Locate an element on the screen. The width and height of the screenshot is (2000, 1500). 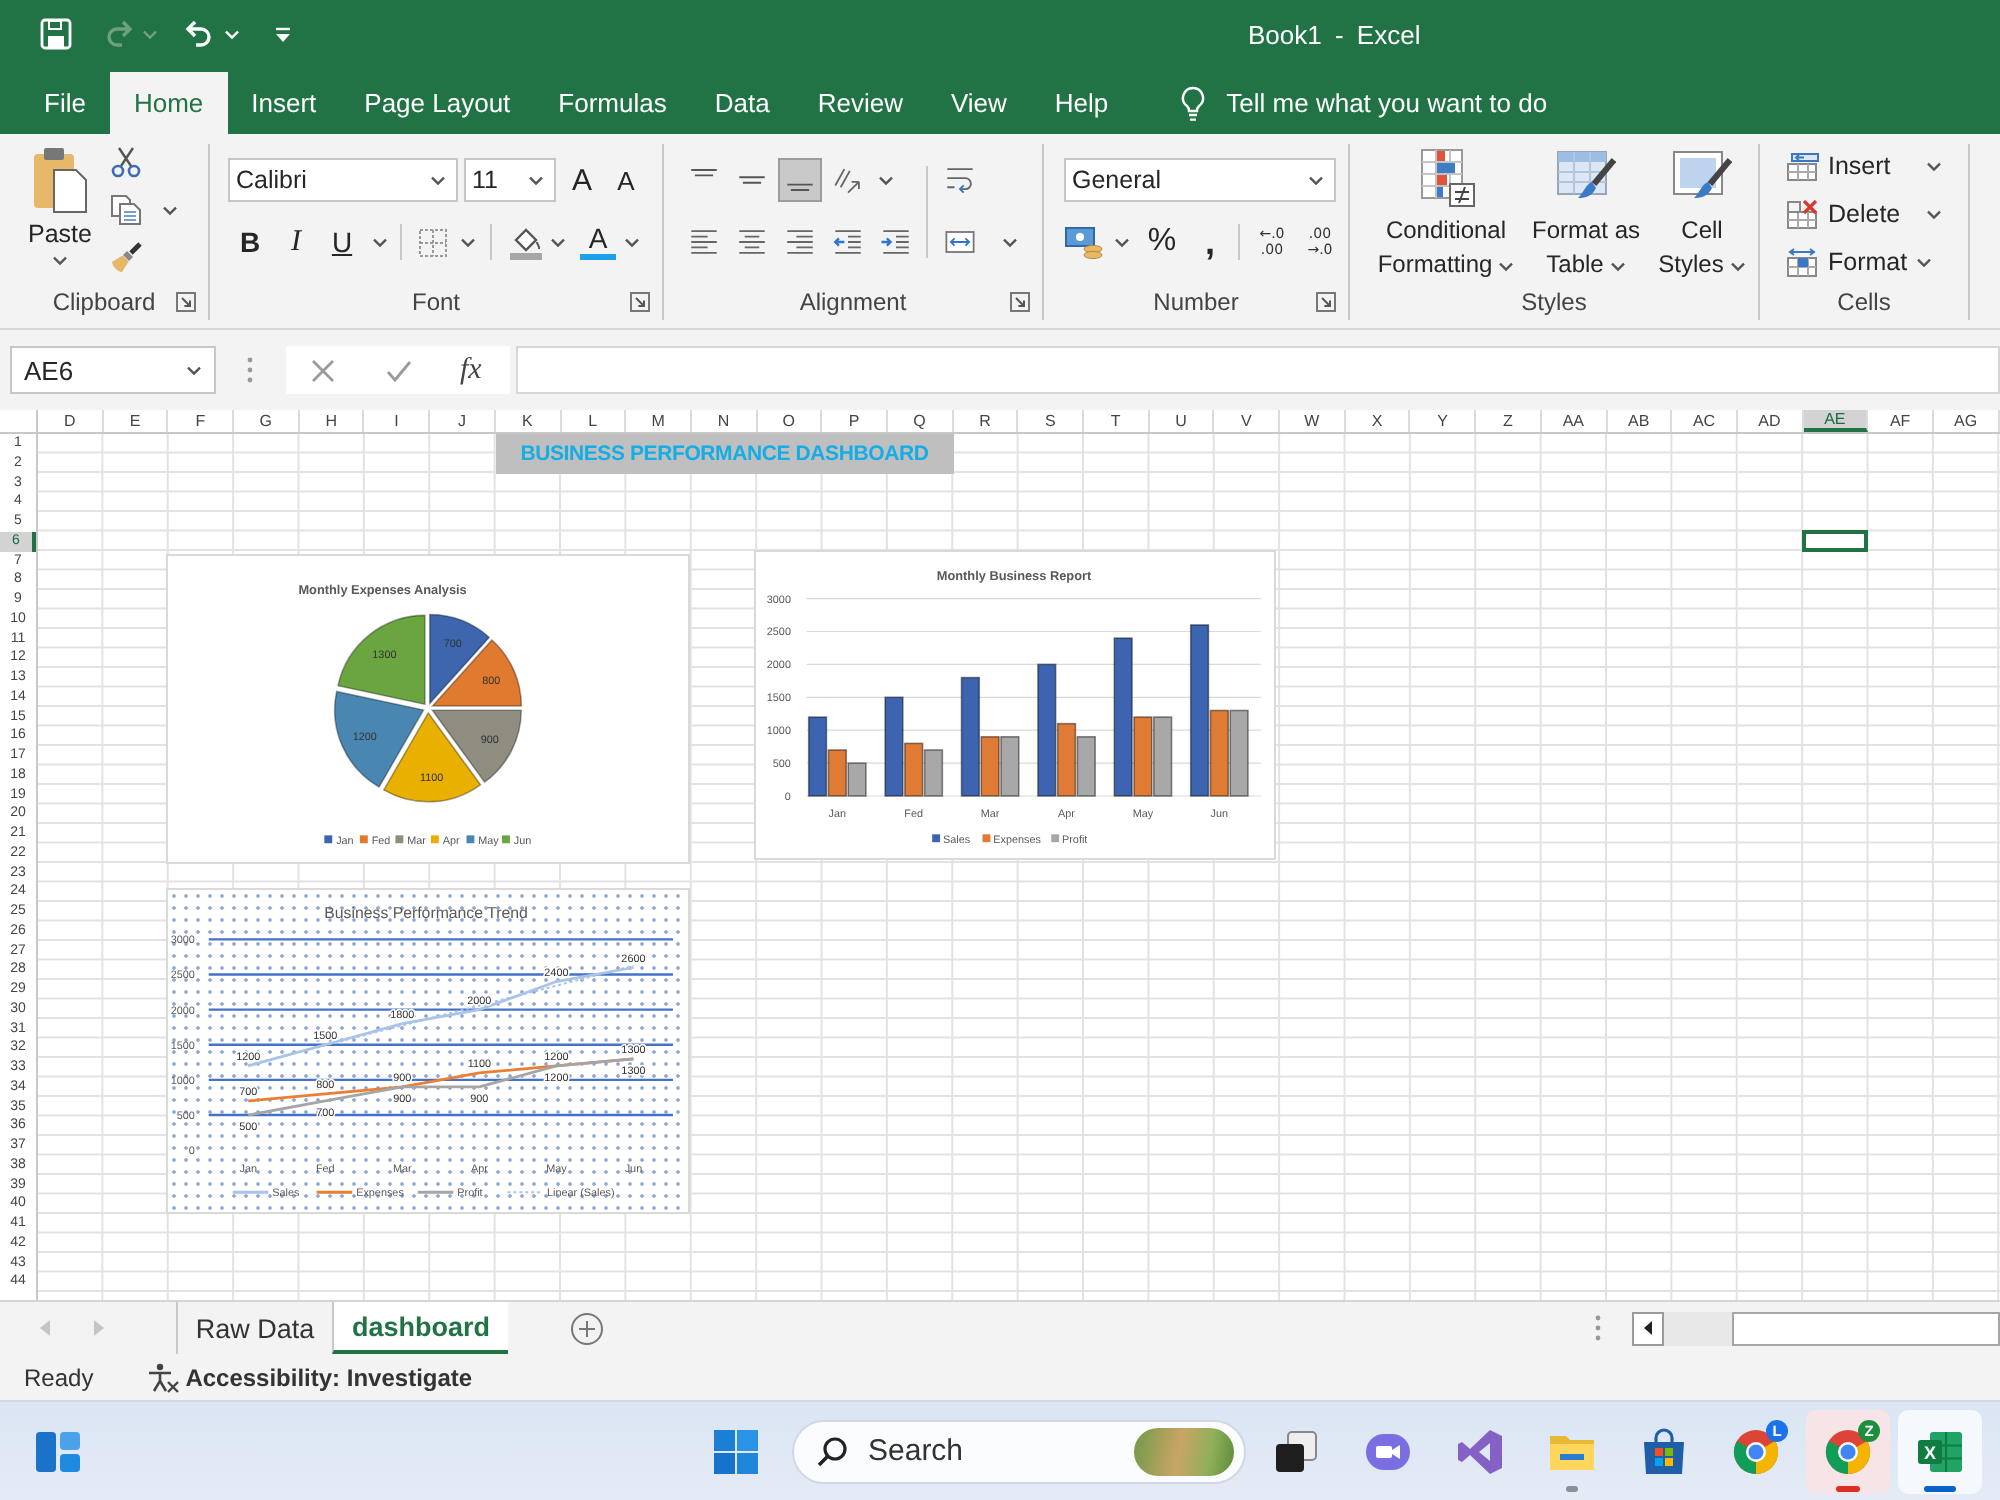
store-bag-icon is located at coordinates (1664, 1451).